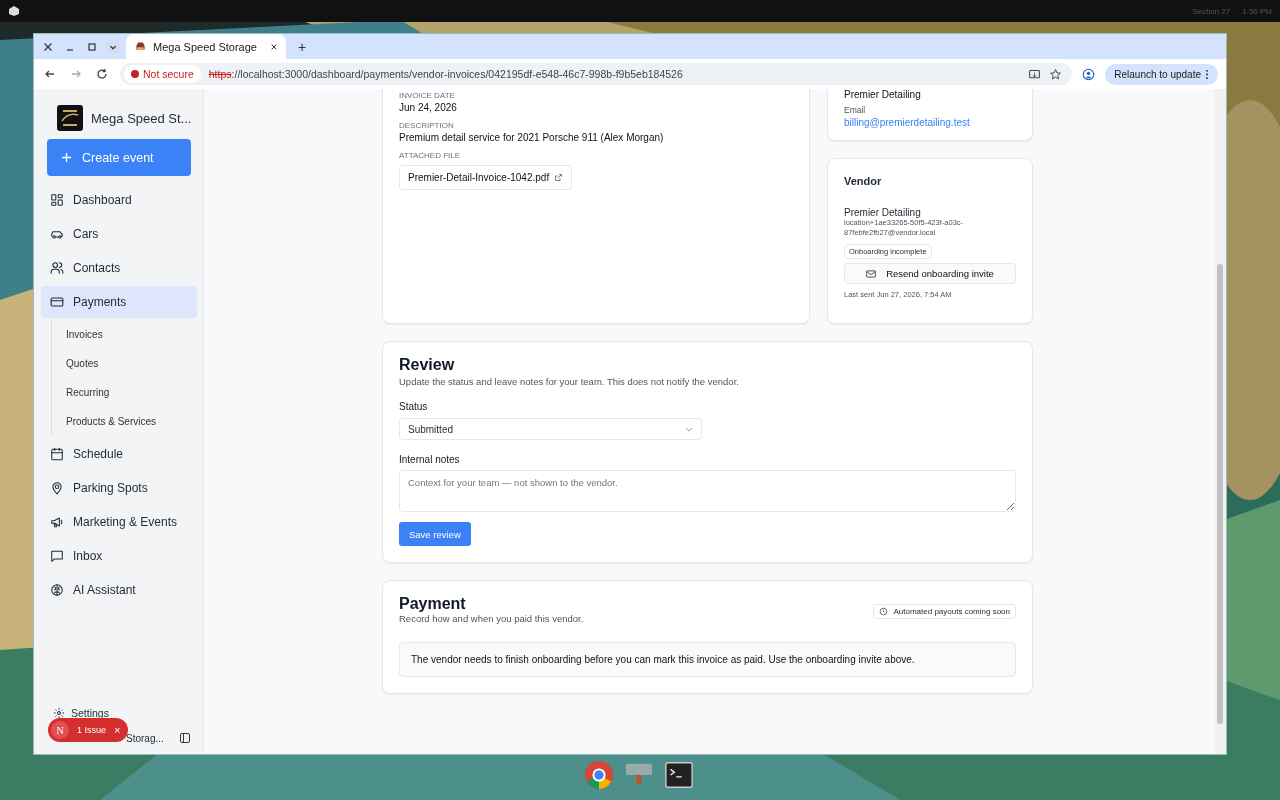 This screenshot has width=1280, height=800. What do you see at coordinates (433, 604) in the screenshot?
I see `section-title: Payment` at bounding box center [433, 604].